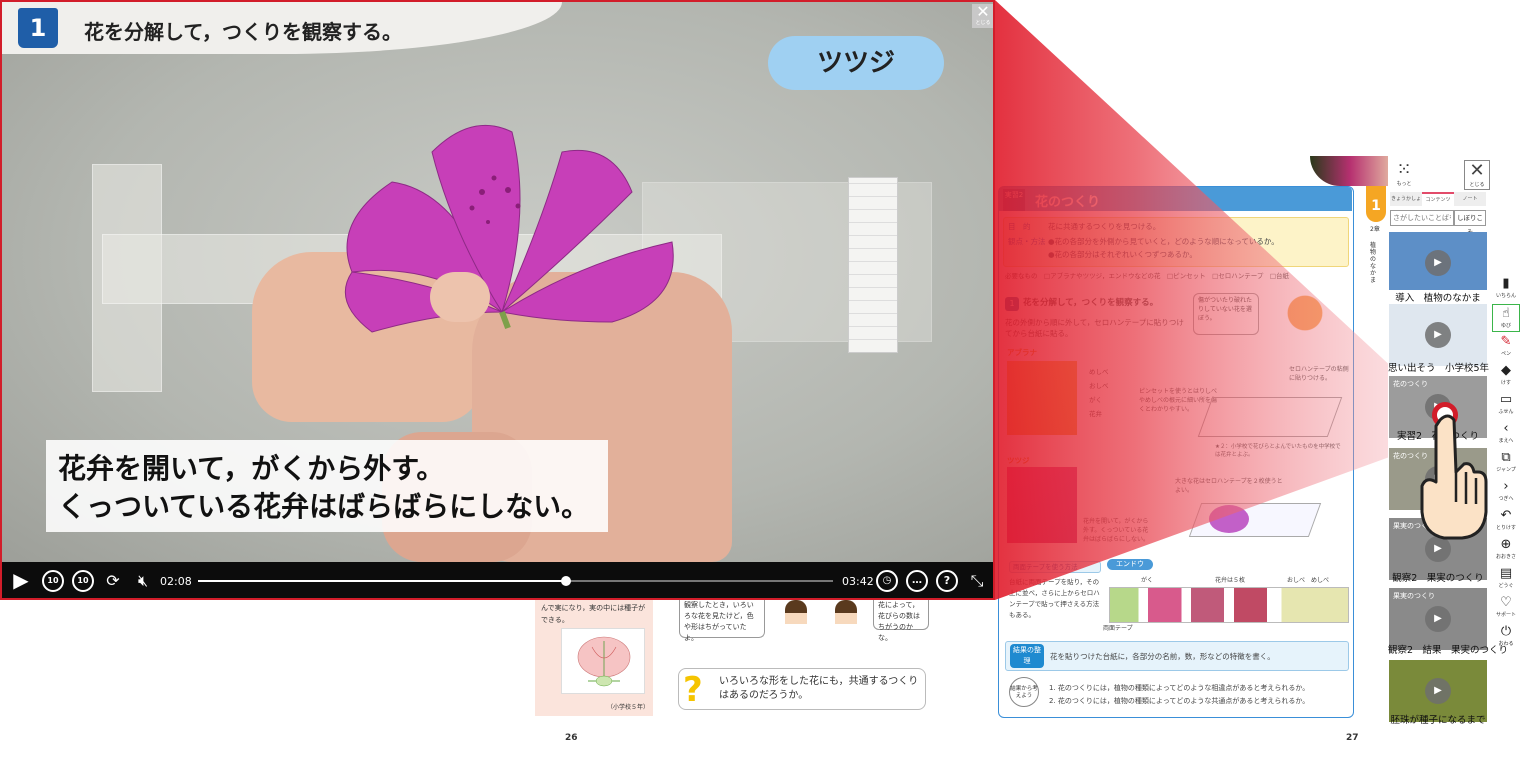 This screenshot has height=760, width=1520. What do you see at coordinates (460, 297) in the screenshot?
I see `thumb` at bounding box center [460, 297].